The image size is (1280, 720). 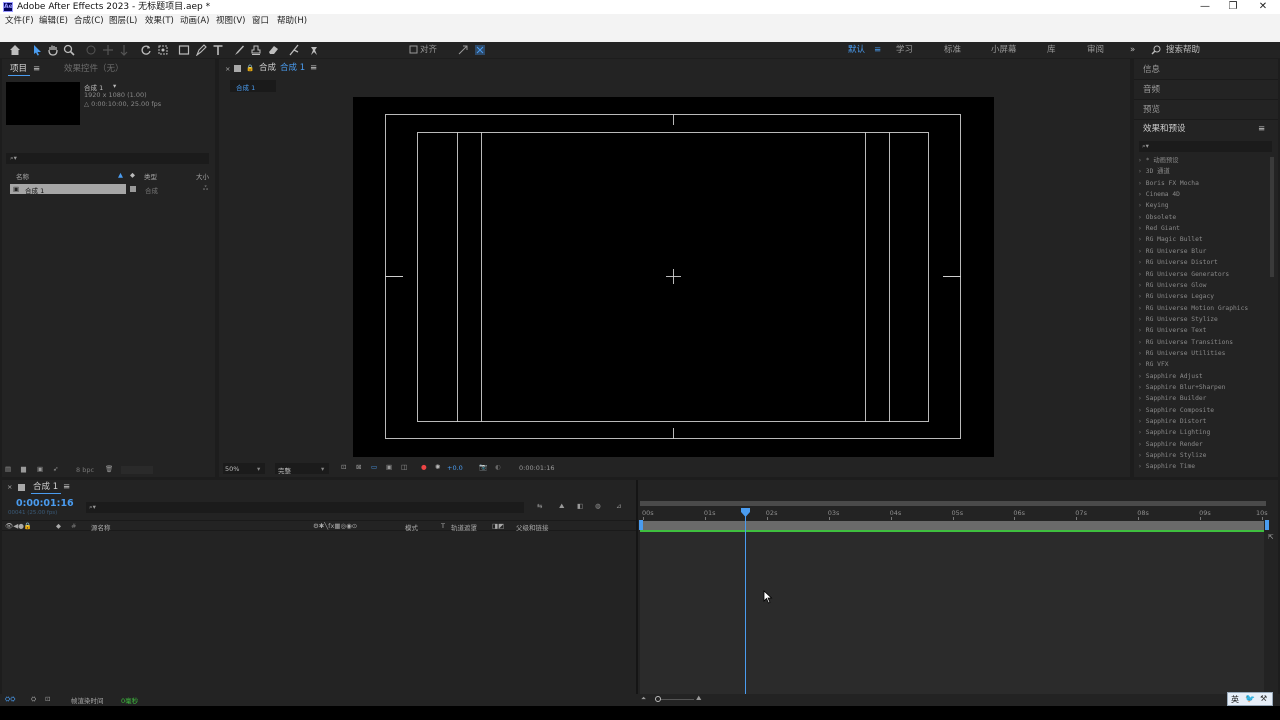 What do you see at coordinates (904, 50) in the screenshot?
I see `workspace-learn: 学习` at bounding box center [904, 50].